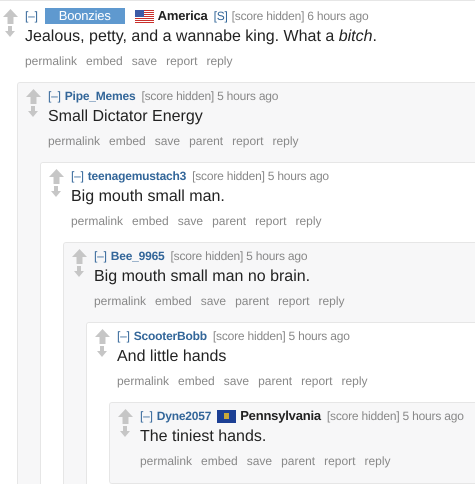  Describe the element at coordinates (137, 176) in the screenshot. I see `author-link: teenagemustach3` at that location.